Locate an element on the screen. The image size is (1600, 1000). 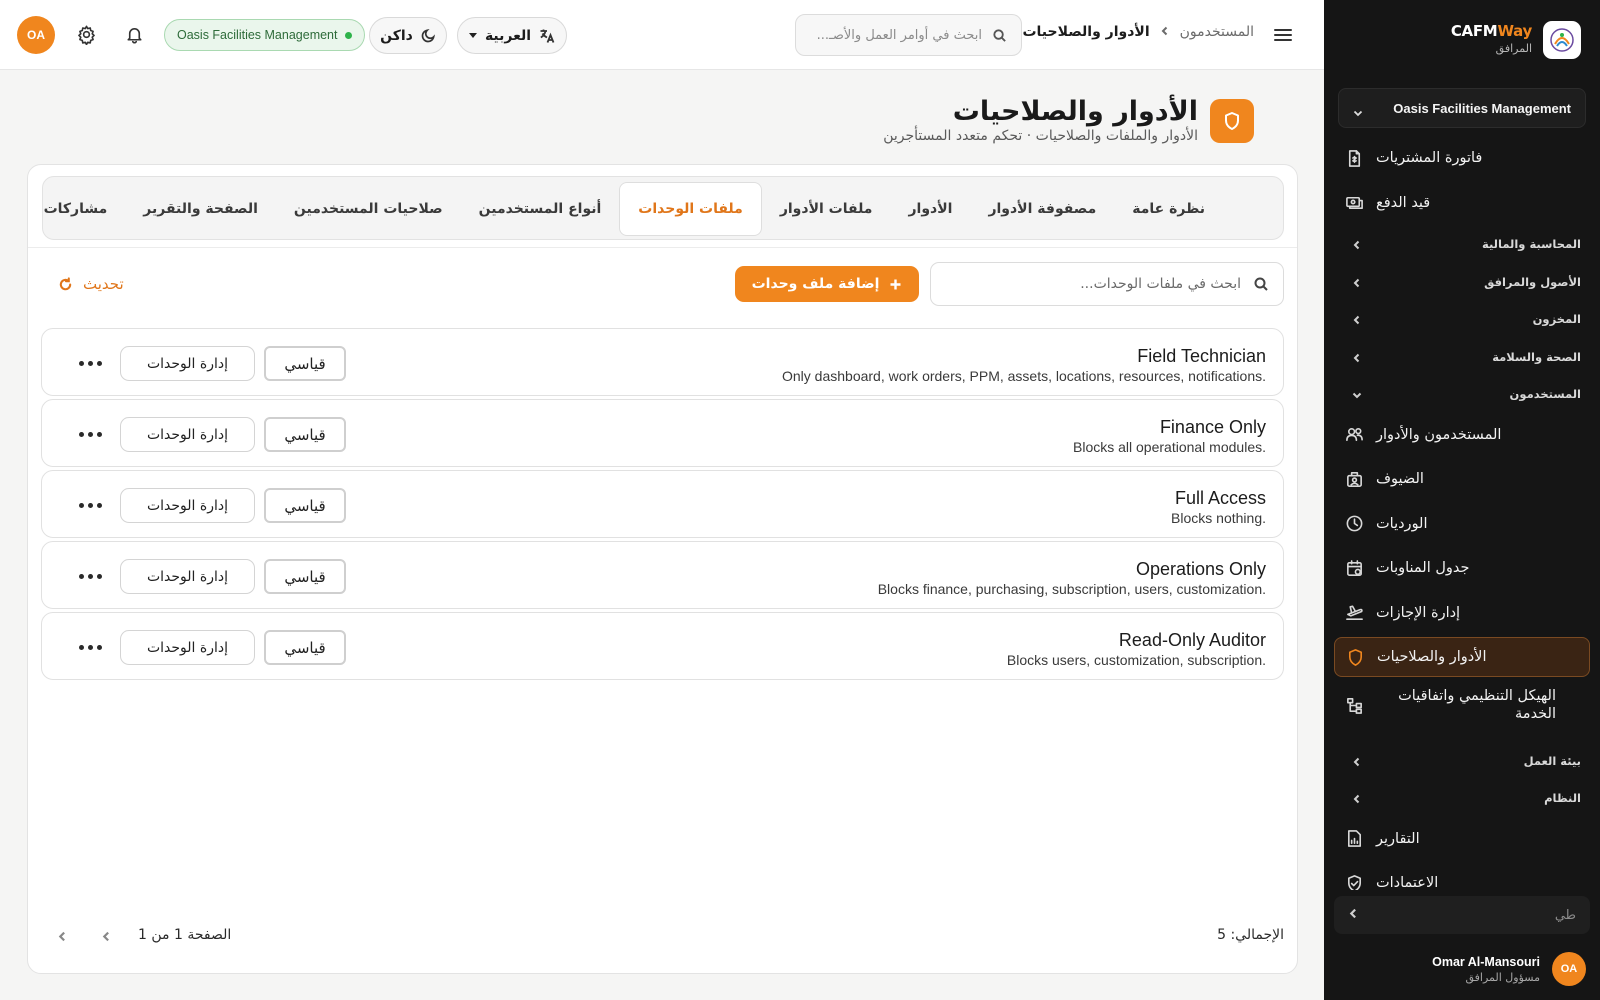
refresh-button: تحديث is located at coordinates (91, 284).